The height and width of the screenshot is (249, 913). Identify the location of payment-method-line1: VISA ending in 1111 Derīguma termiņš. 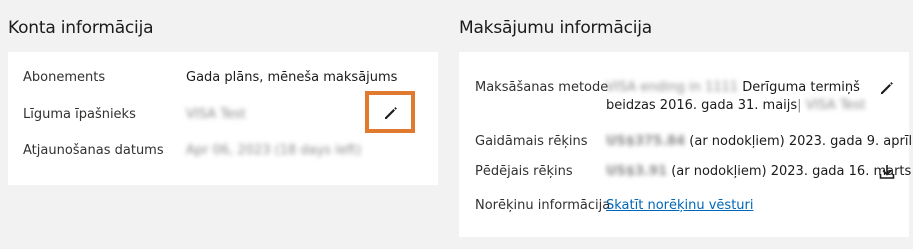
(733, 87).